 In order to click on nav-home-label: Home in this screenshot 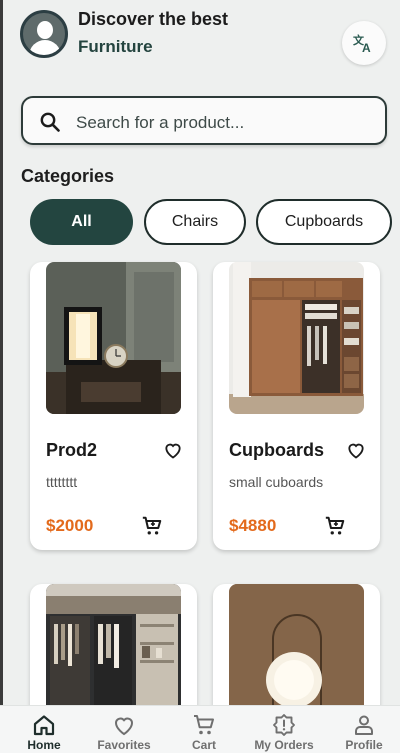, I will do `click(44, 745)`.